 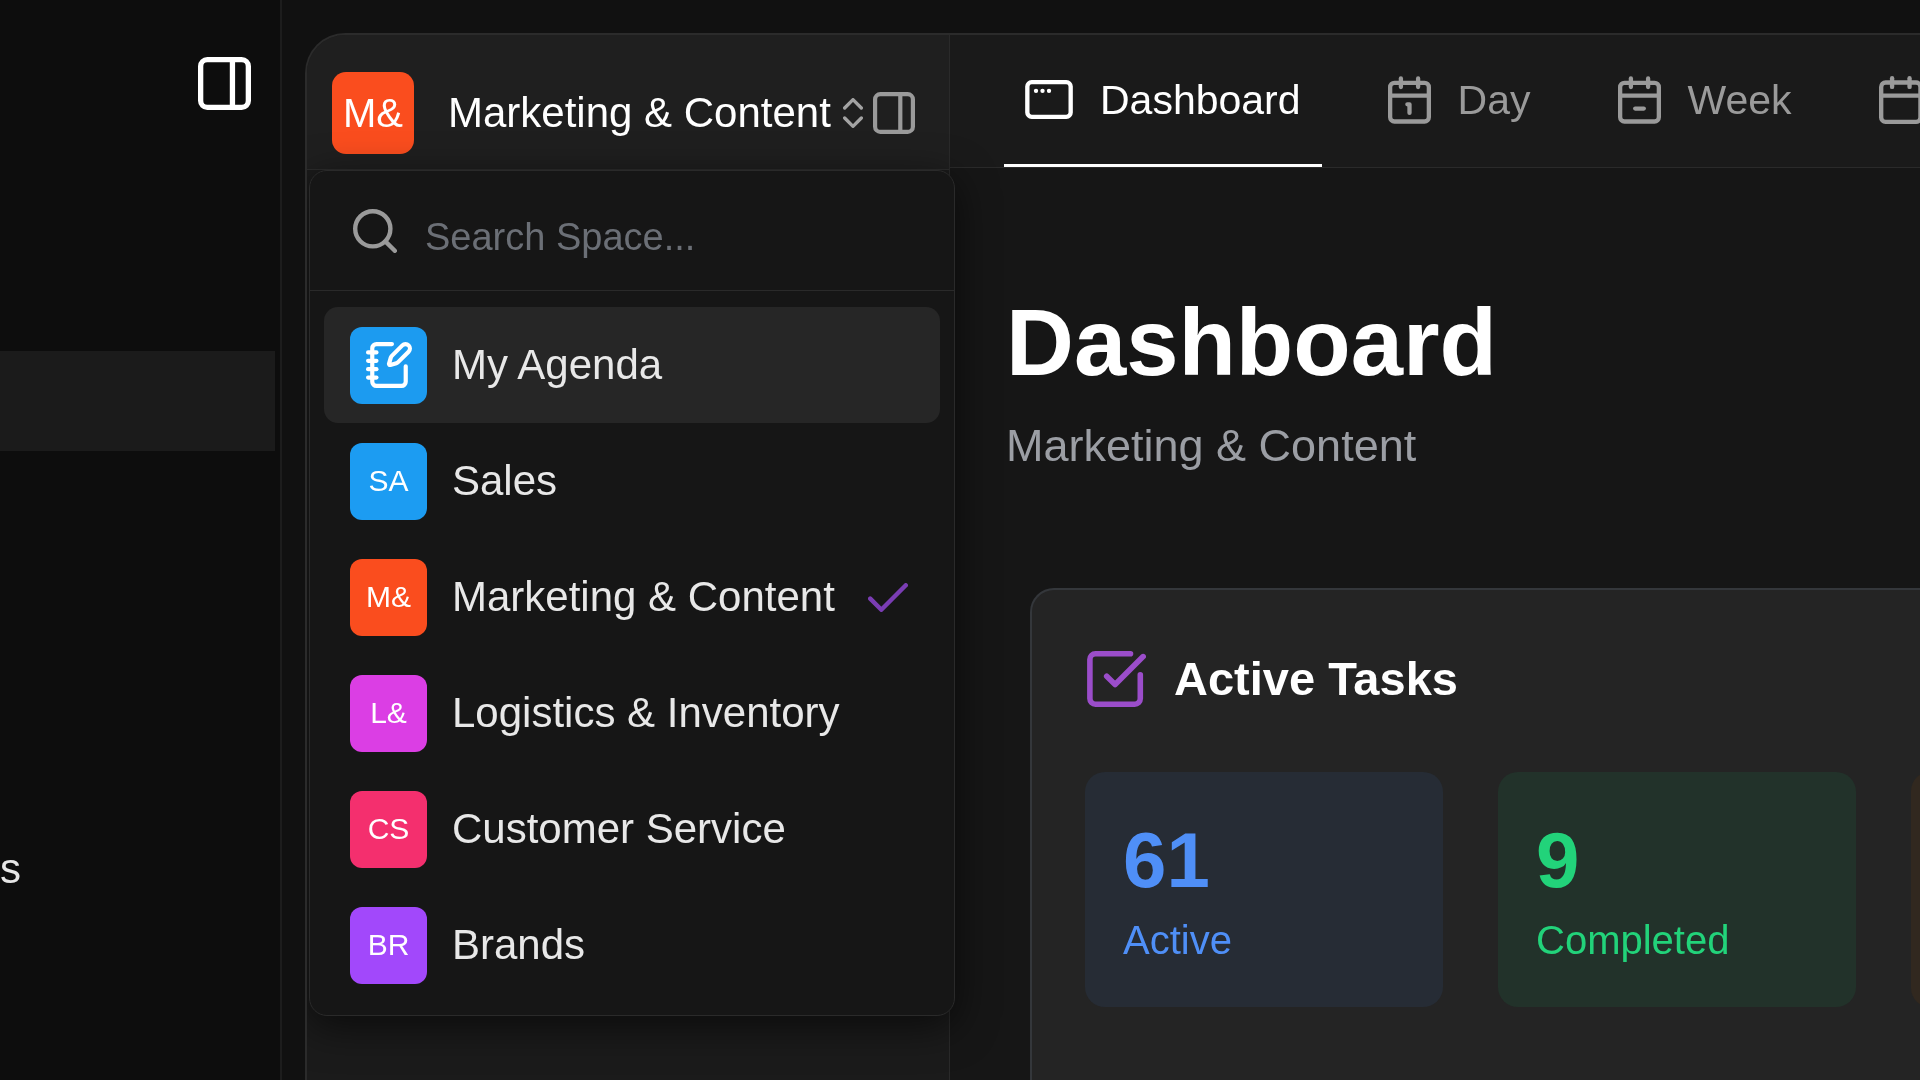 I want to click on tab: Dashboard, so click(x=1163, y=101).